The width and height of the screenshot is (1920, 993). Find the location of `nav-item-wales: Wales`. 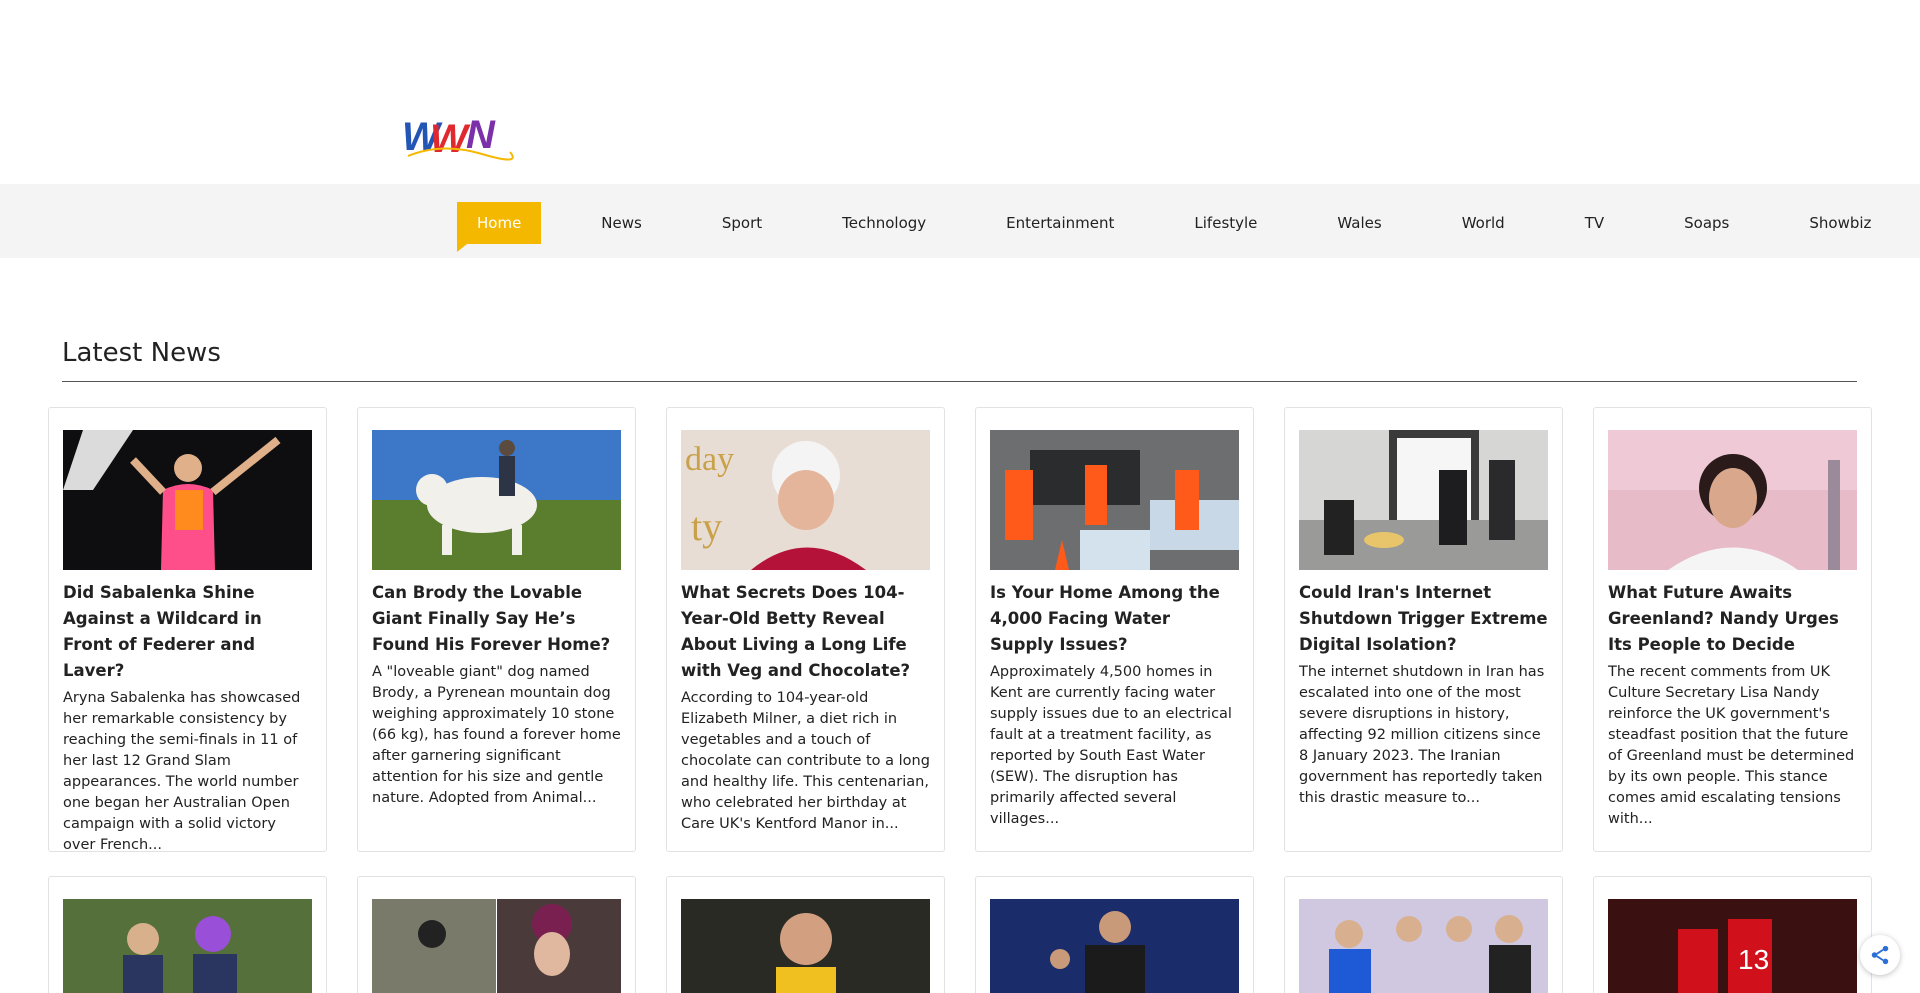

nav-item-wales: Wales is located at coordinates (1359, 223).